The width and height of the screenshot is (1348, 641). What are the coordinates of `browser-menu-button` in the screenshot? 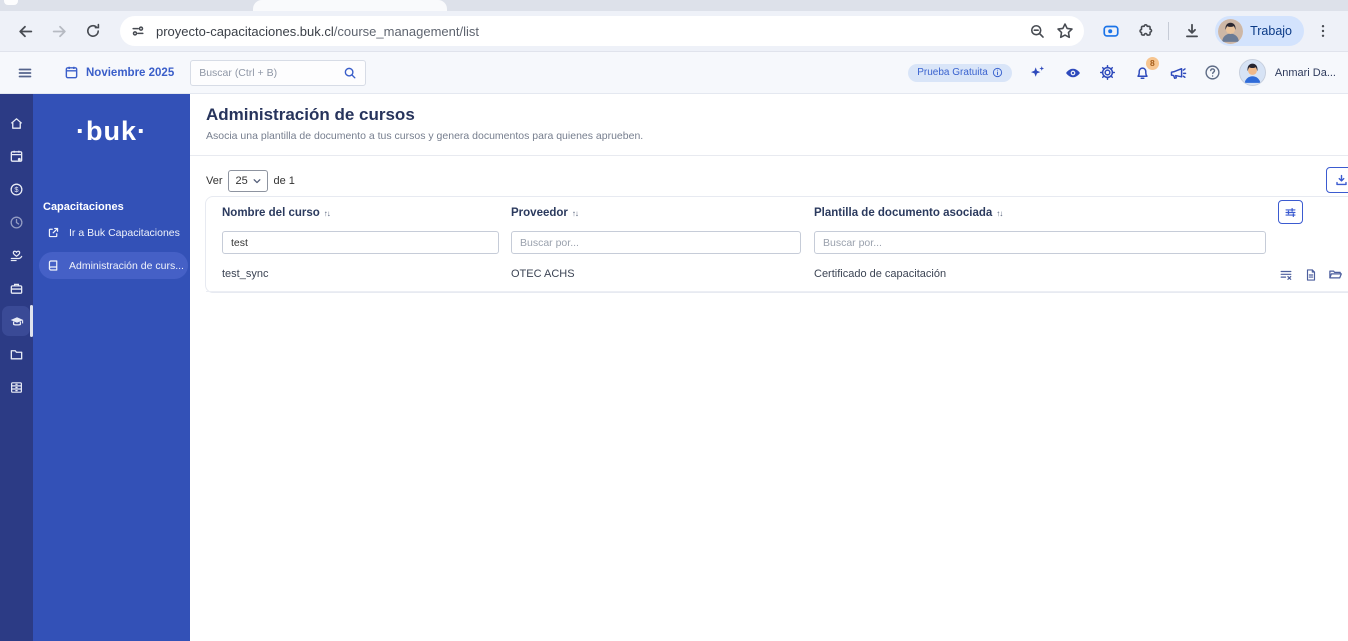 It's located at (1323, 31).